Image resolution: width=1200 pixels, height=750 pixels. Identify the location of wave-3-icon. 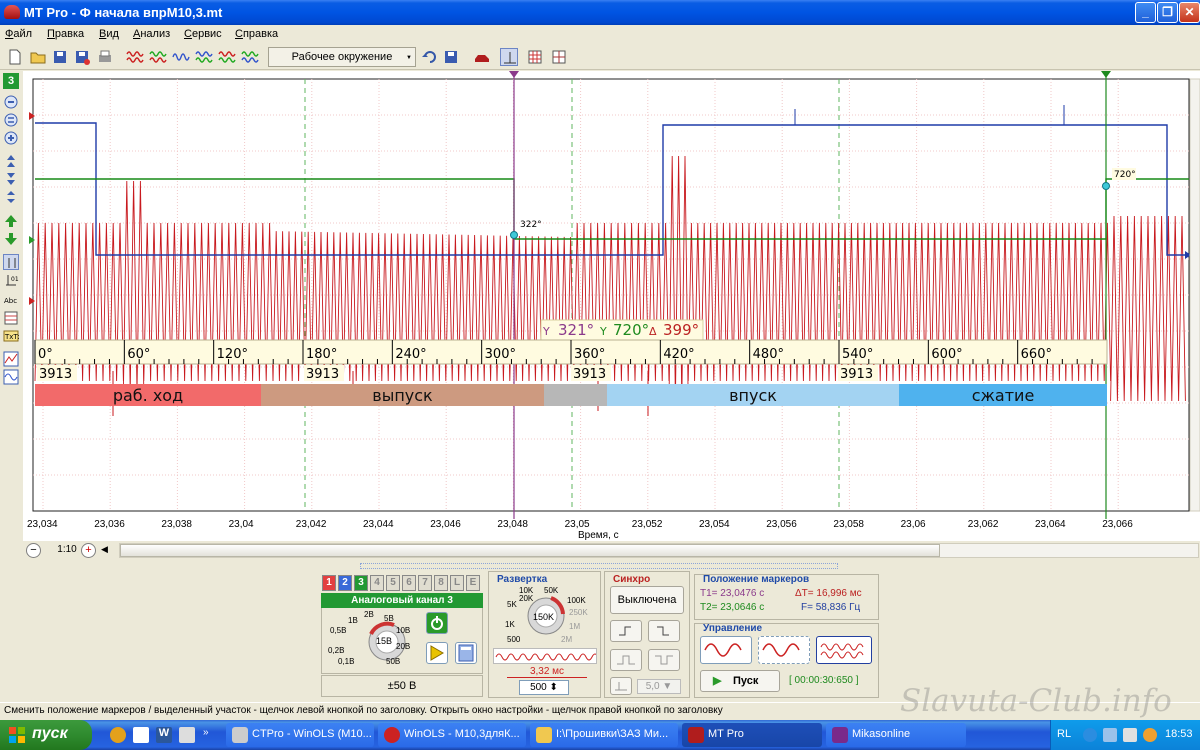
(181, 57).